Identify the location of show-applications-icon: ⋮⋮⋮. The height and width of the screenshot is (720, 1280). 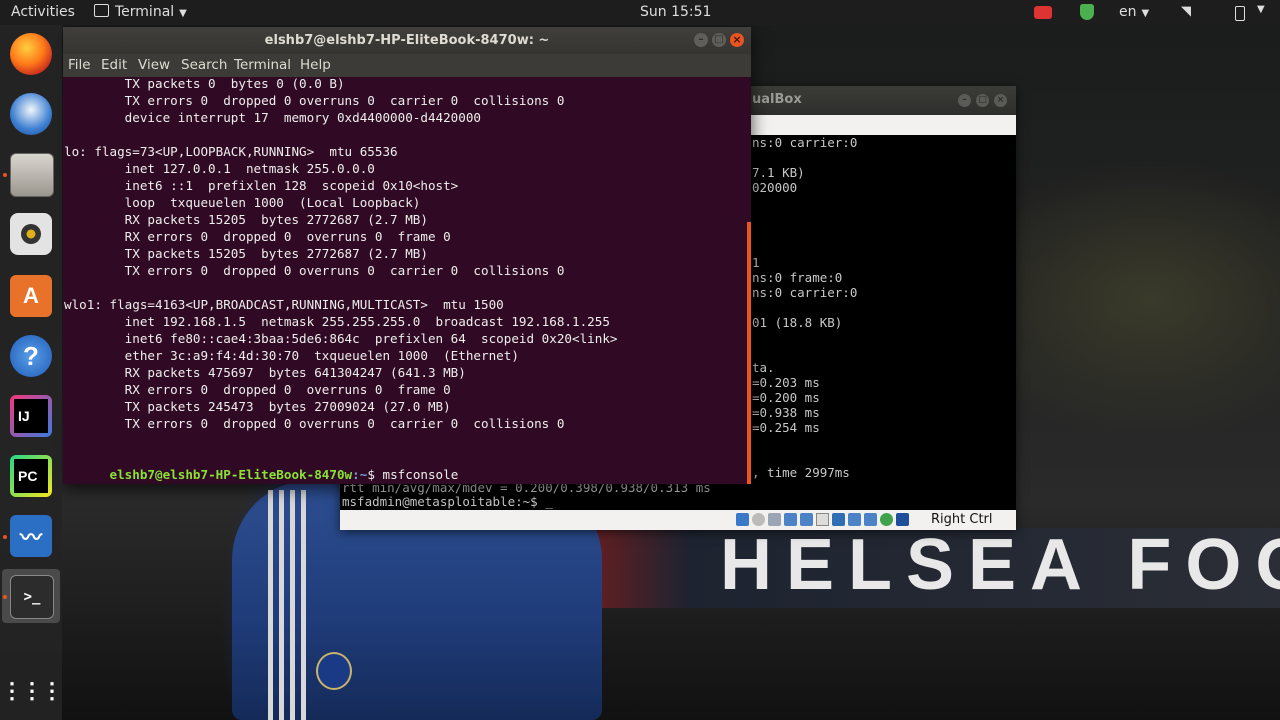
(32, 691).